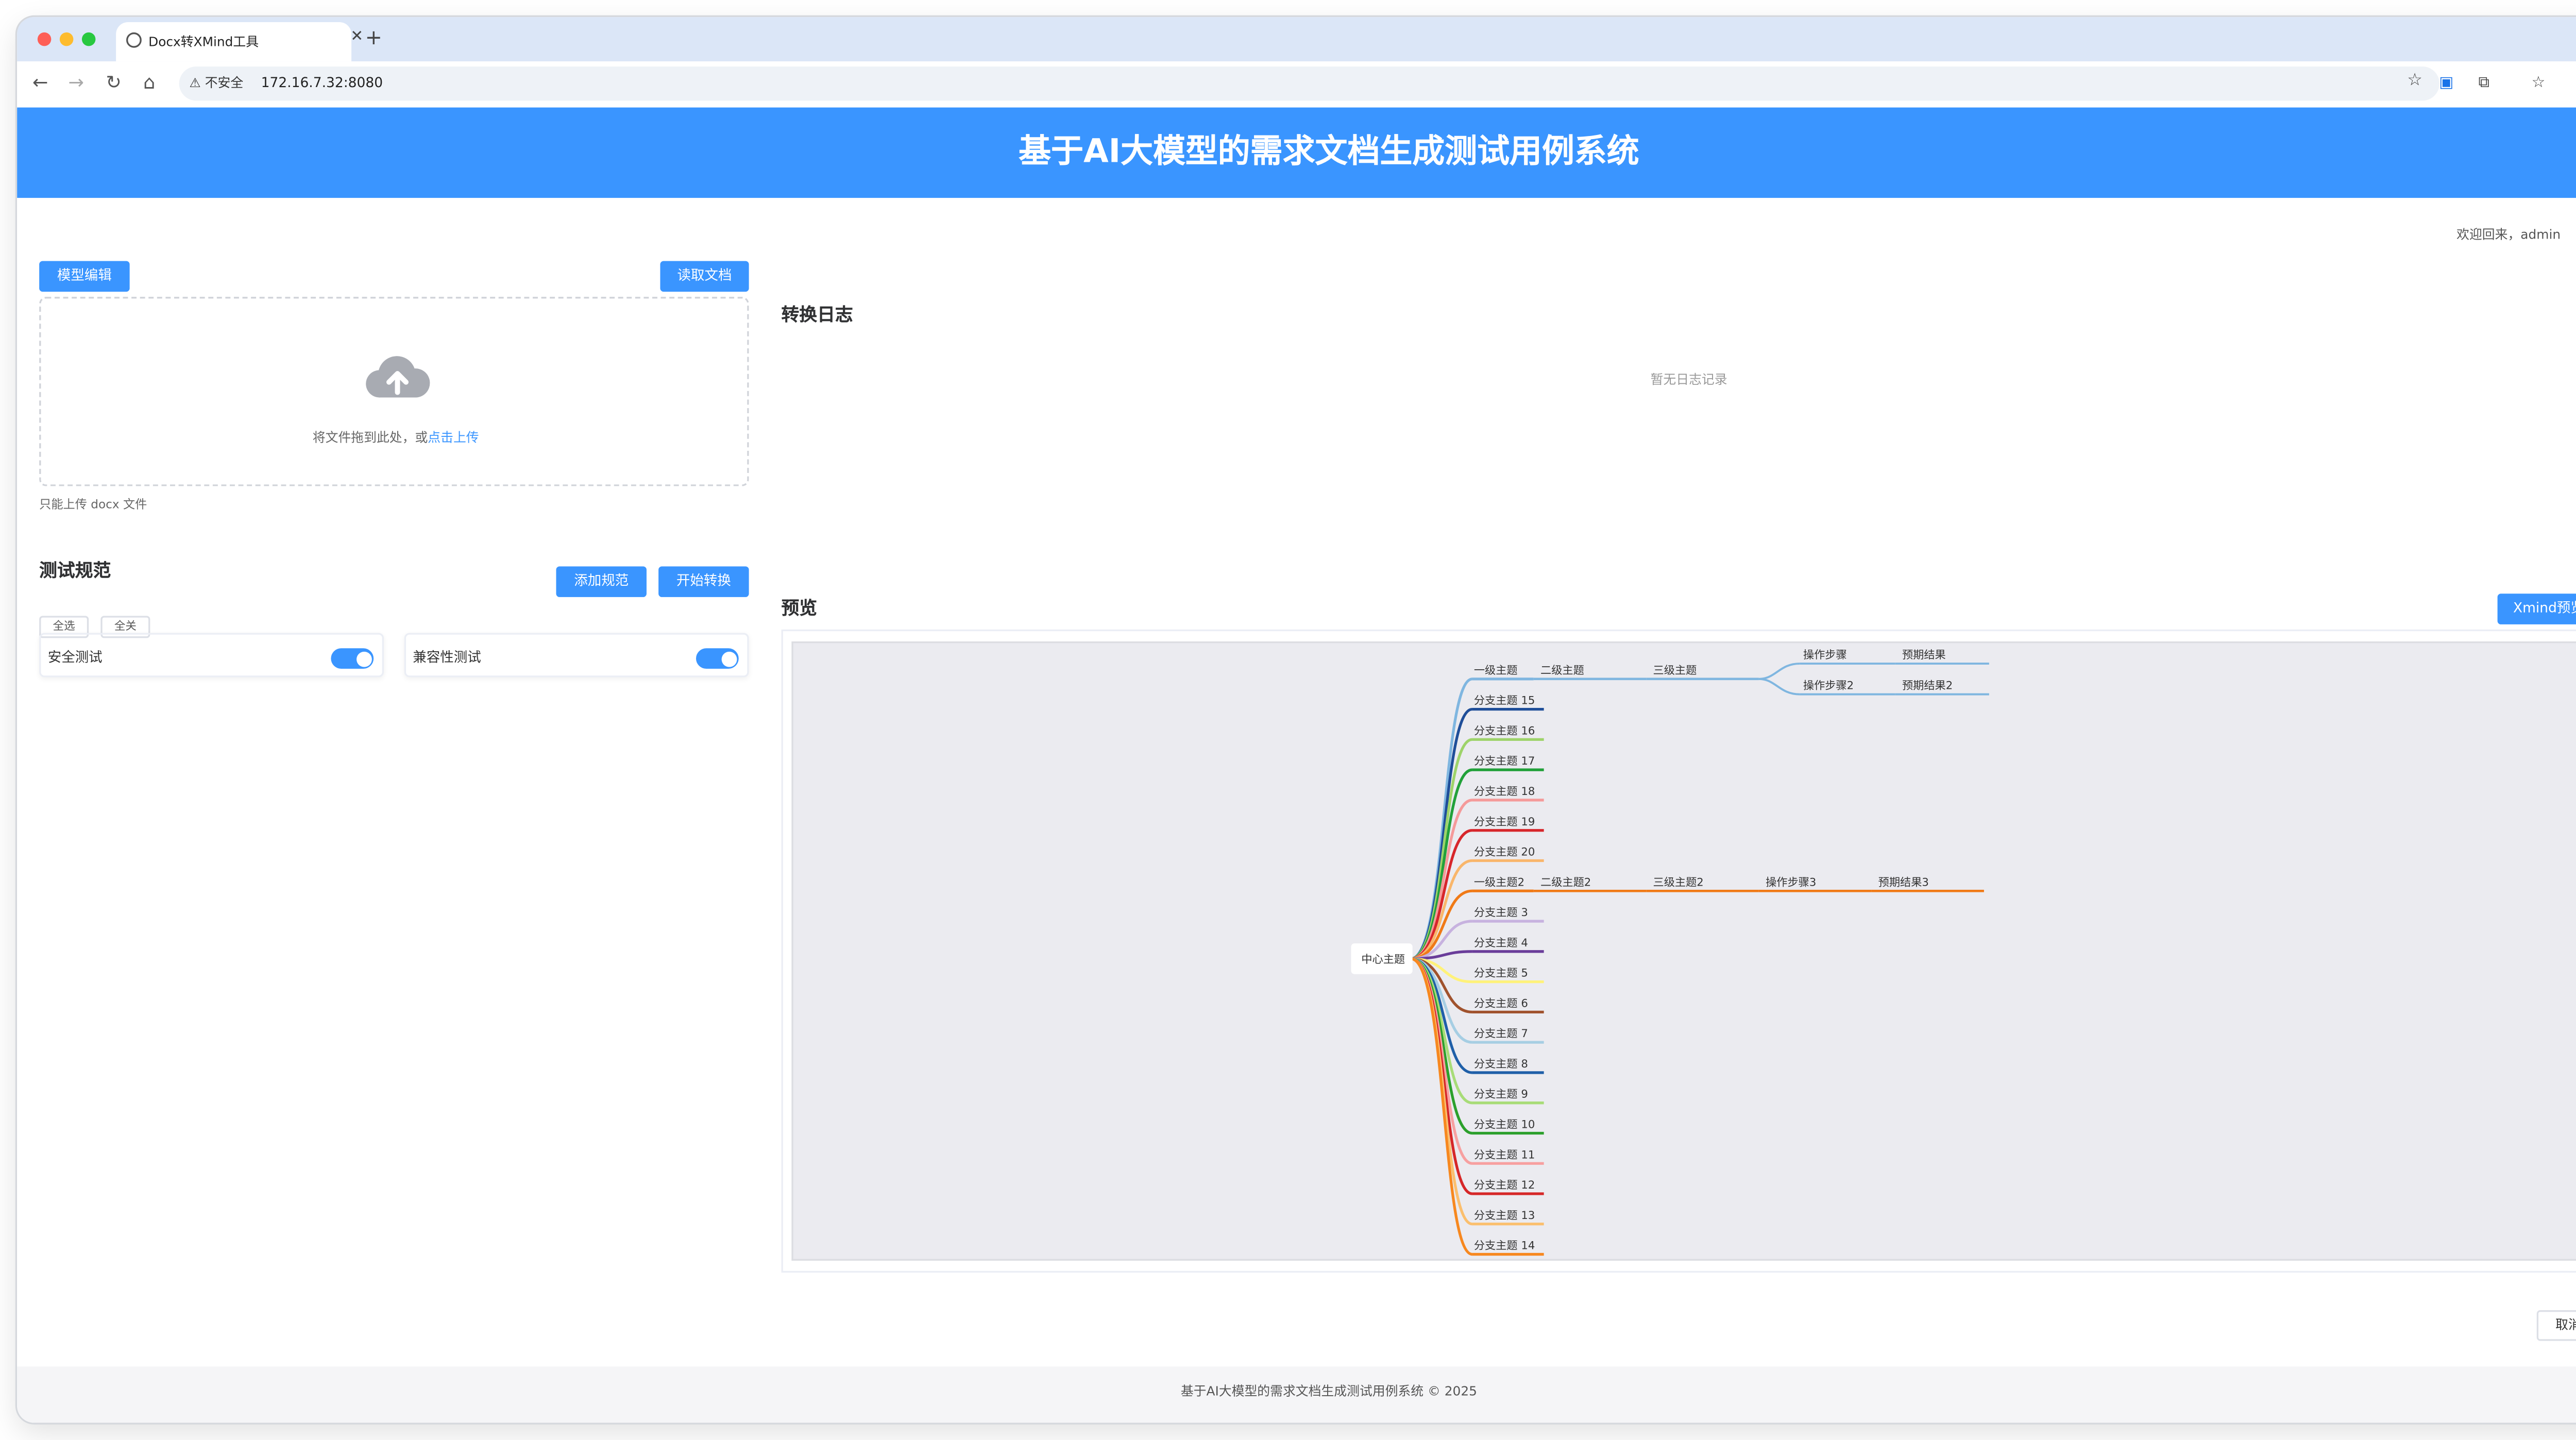  I want to click on forward-icon: →, so click(76, 83).